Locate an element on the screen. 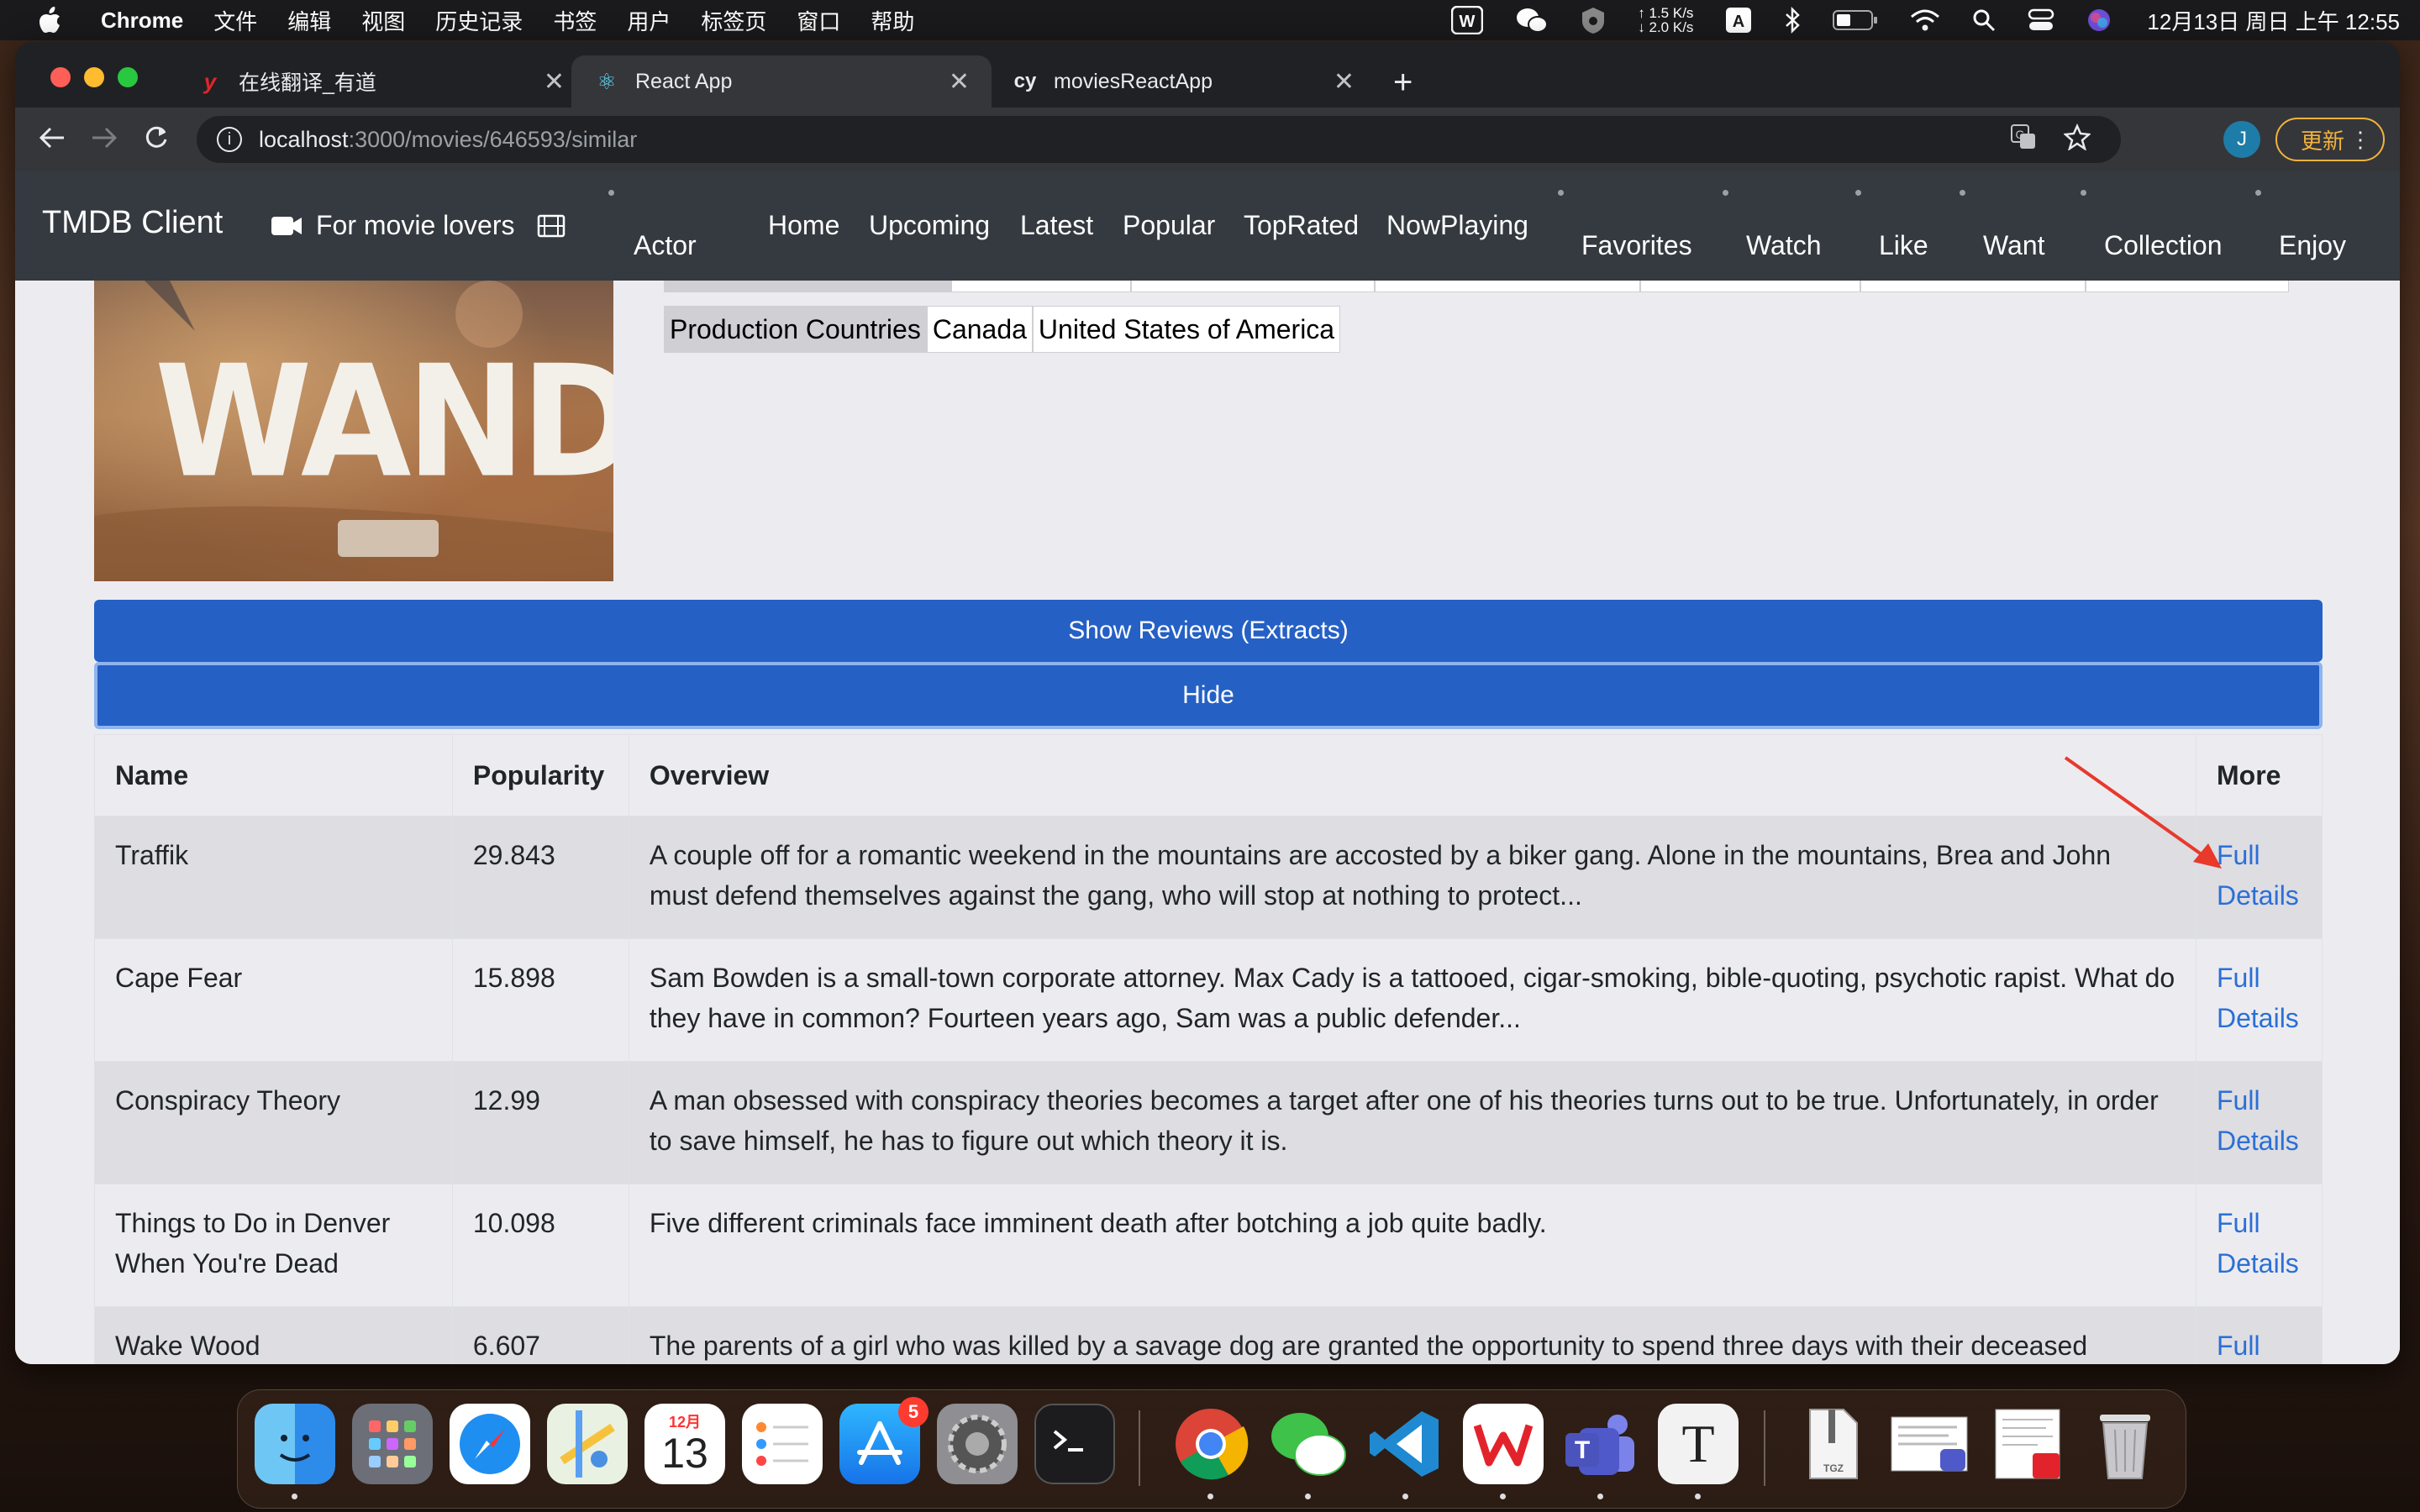 The height and width of the screenshot is (1512, 2420). wps-icon: W is located at coordinates (1468, 20).